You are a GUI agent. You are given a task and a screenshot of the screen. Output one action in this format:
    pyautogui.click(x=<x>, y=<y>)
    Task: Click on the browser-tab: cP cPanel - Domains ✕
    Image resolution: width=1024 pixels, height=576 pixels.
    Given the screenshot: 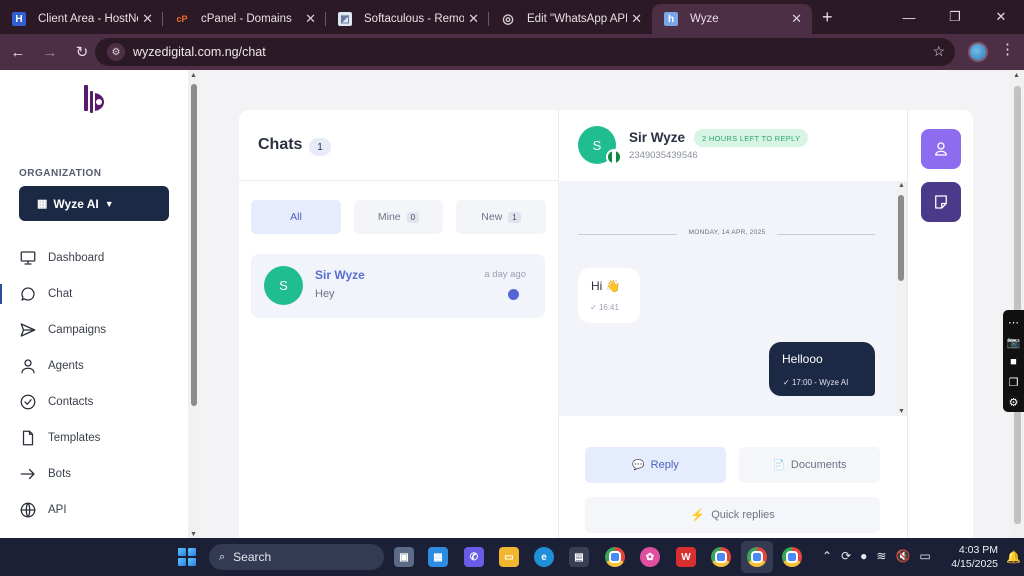 What is the action you would take?
    pyautogui.click(x=244, y=19)
    